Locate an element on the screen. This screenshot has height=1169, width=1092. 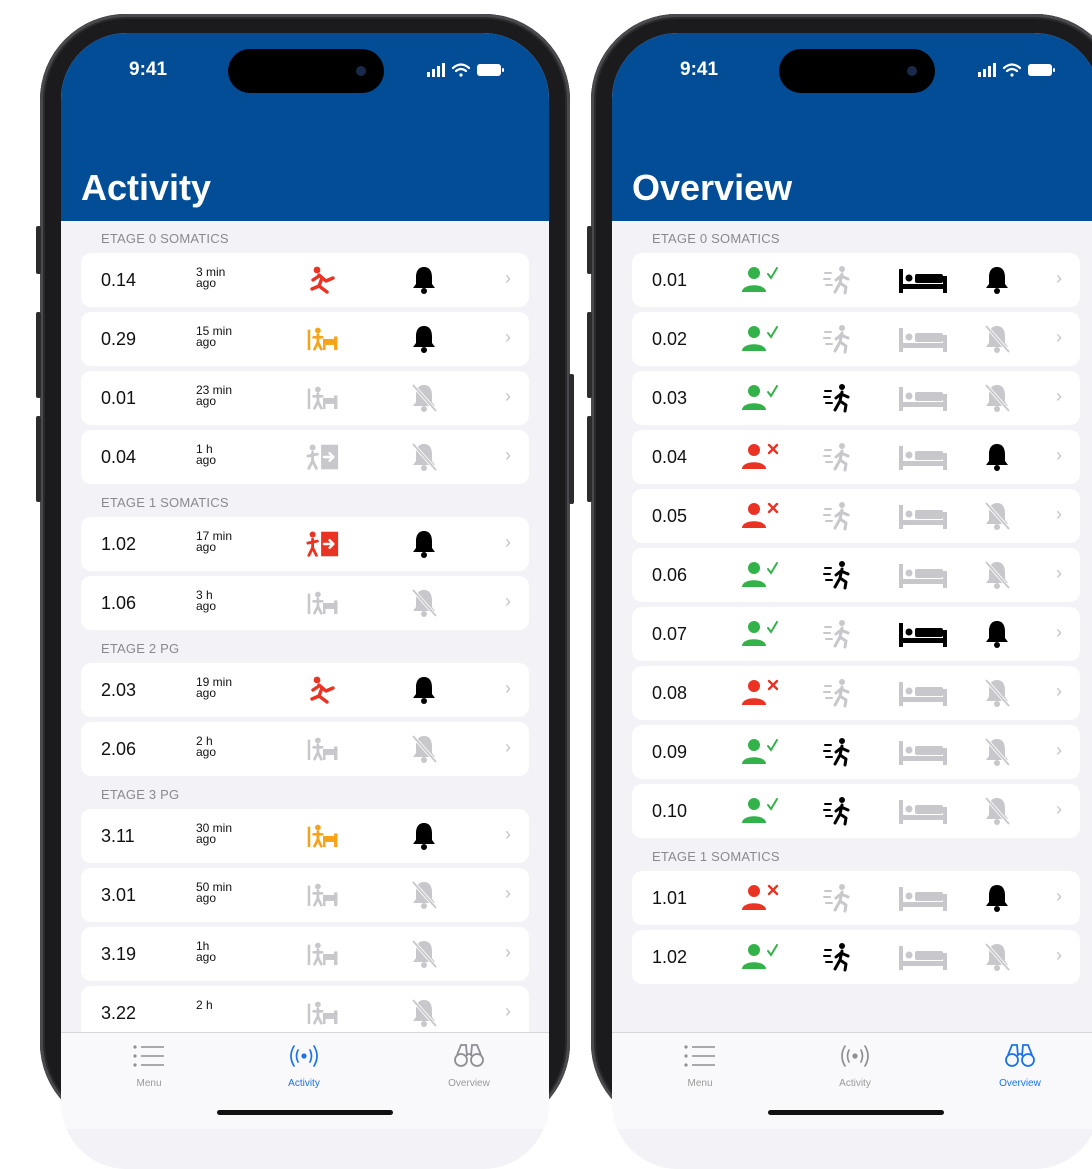
list-item: 0.04 › is located at coordinates (856, 457).